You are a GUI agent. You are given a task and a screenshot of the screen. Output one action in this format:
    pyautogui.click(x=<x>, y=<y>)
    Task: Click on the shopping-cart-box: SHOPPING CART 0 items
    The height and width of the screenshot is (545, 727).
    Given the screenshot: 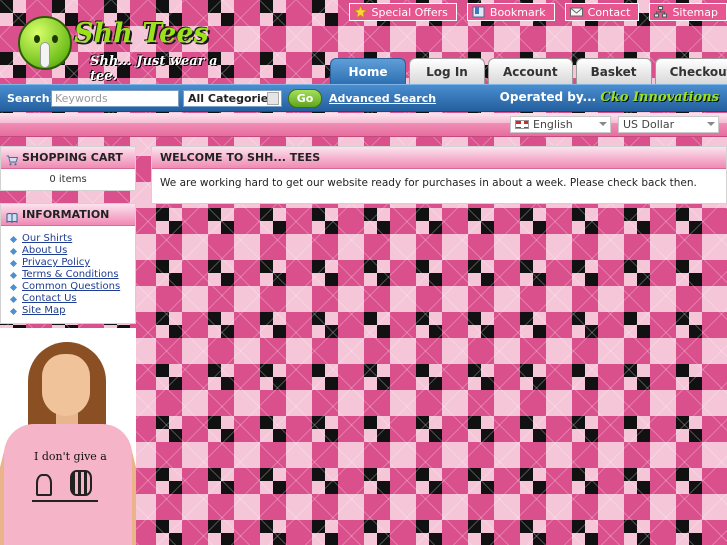 What is the action you would take?
    pyautogui.click(x=68, y=168)
    